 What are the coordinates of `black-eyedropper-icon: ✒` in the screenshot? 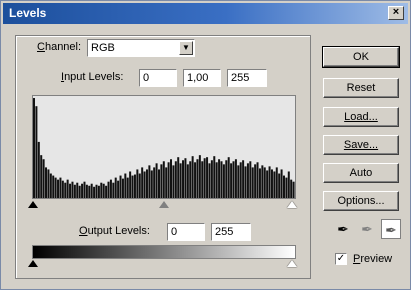 It's located at (343, 229).